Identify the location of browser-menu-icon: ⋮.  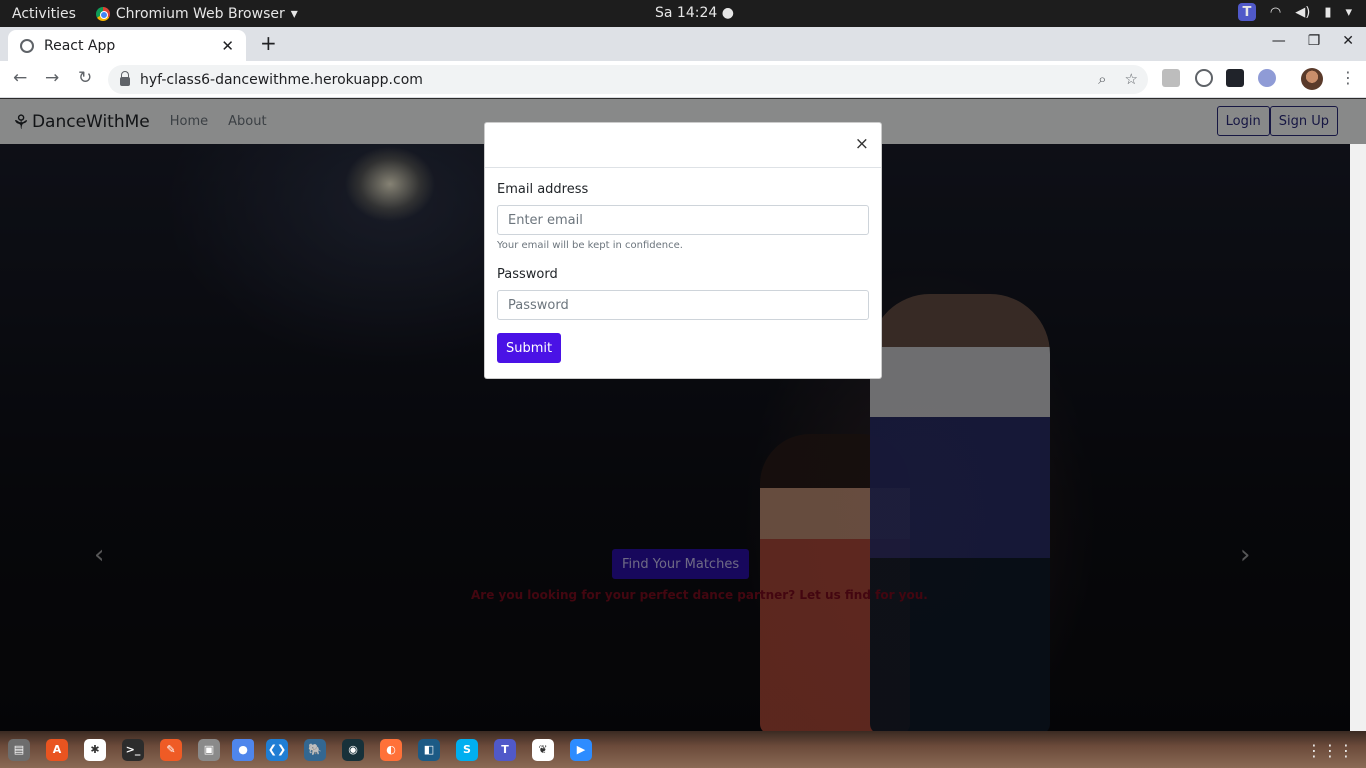
(1348, 77).